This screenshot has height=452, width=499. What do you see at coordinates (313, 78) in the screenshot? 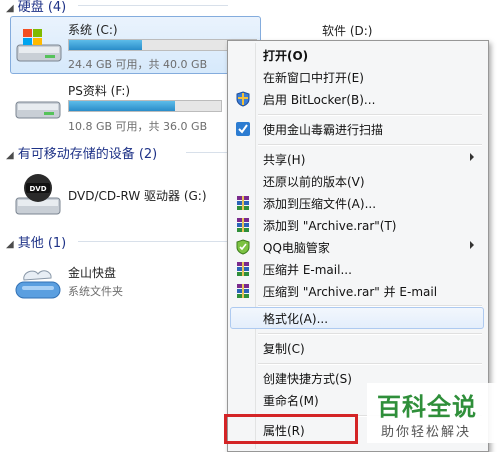
I see `menu-open-new-window-label: 在新窗口中打开(E)` at bounding box center [313, 78].